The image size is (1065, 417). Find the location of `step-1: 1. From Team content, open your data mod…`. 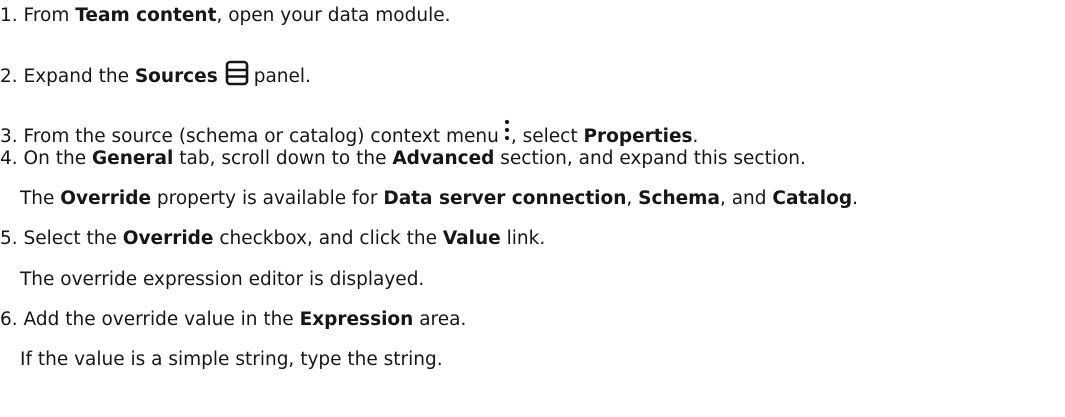

step-1: 1. From Team content, open your data mod… is located at coordinates (225, 15).